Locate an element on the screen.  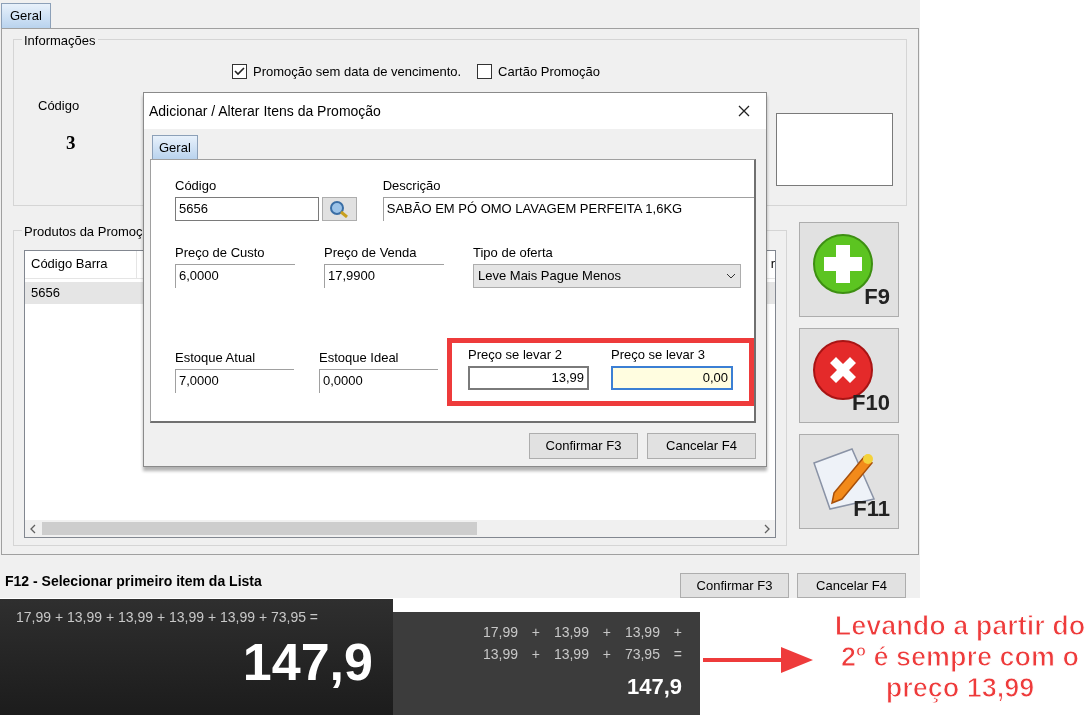
field-label: Preço se levar 3 is located at coordinates (658, 355).